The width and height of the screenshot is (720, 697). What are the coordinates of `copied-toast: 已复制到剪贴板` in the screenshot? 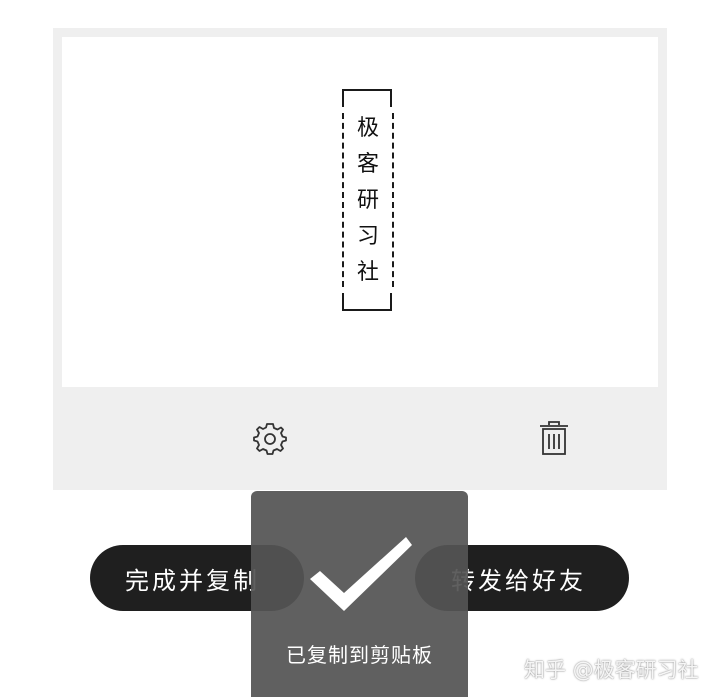 It's located at (359, 594).